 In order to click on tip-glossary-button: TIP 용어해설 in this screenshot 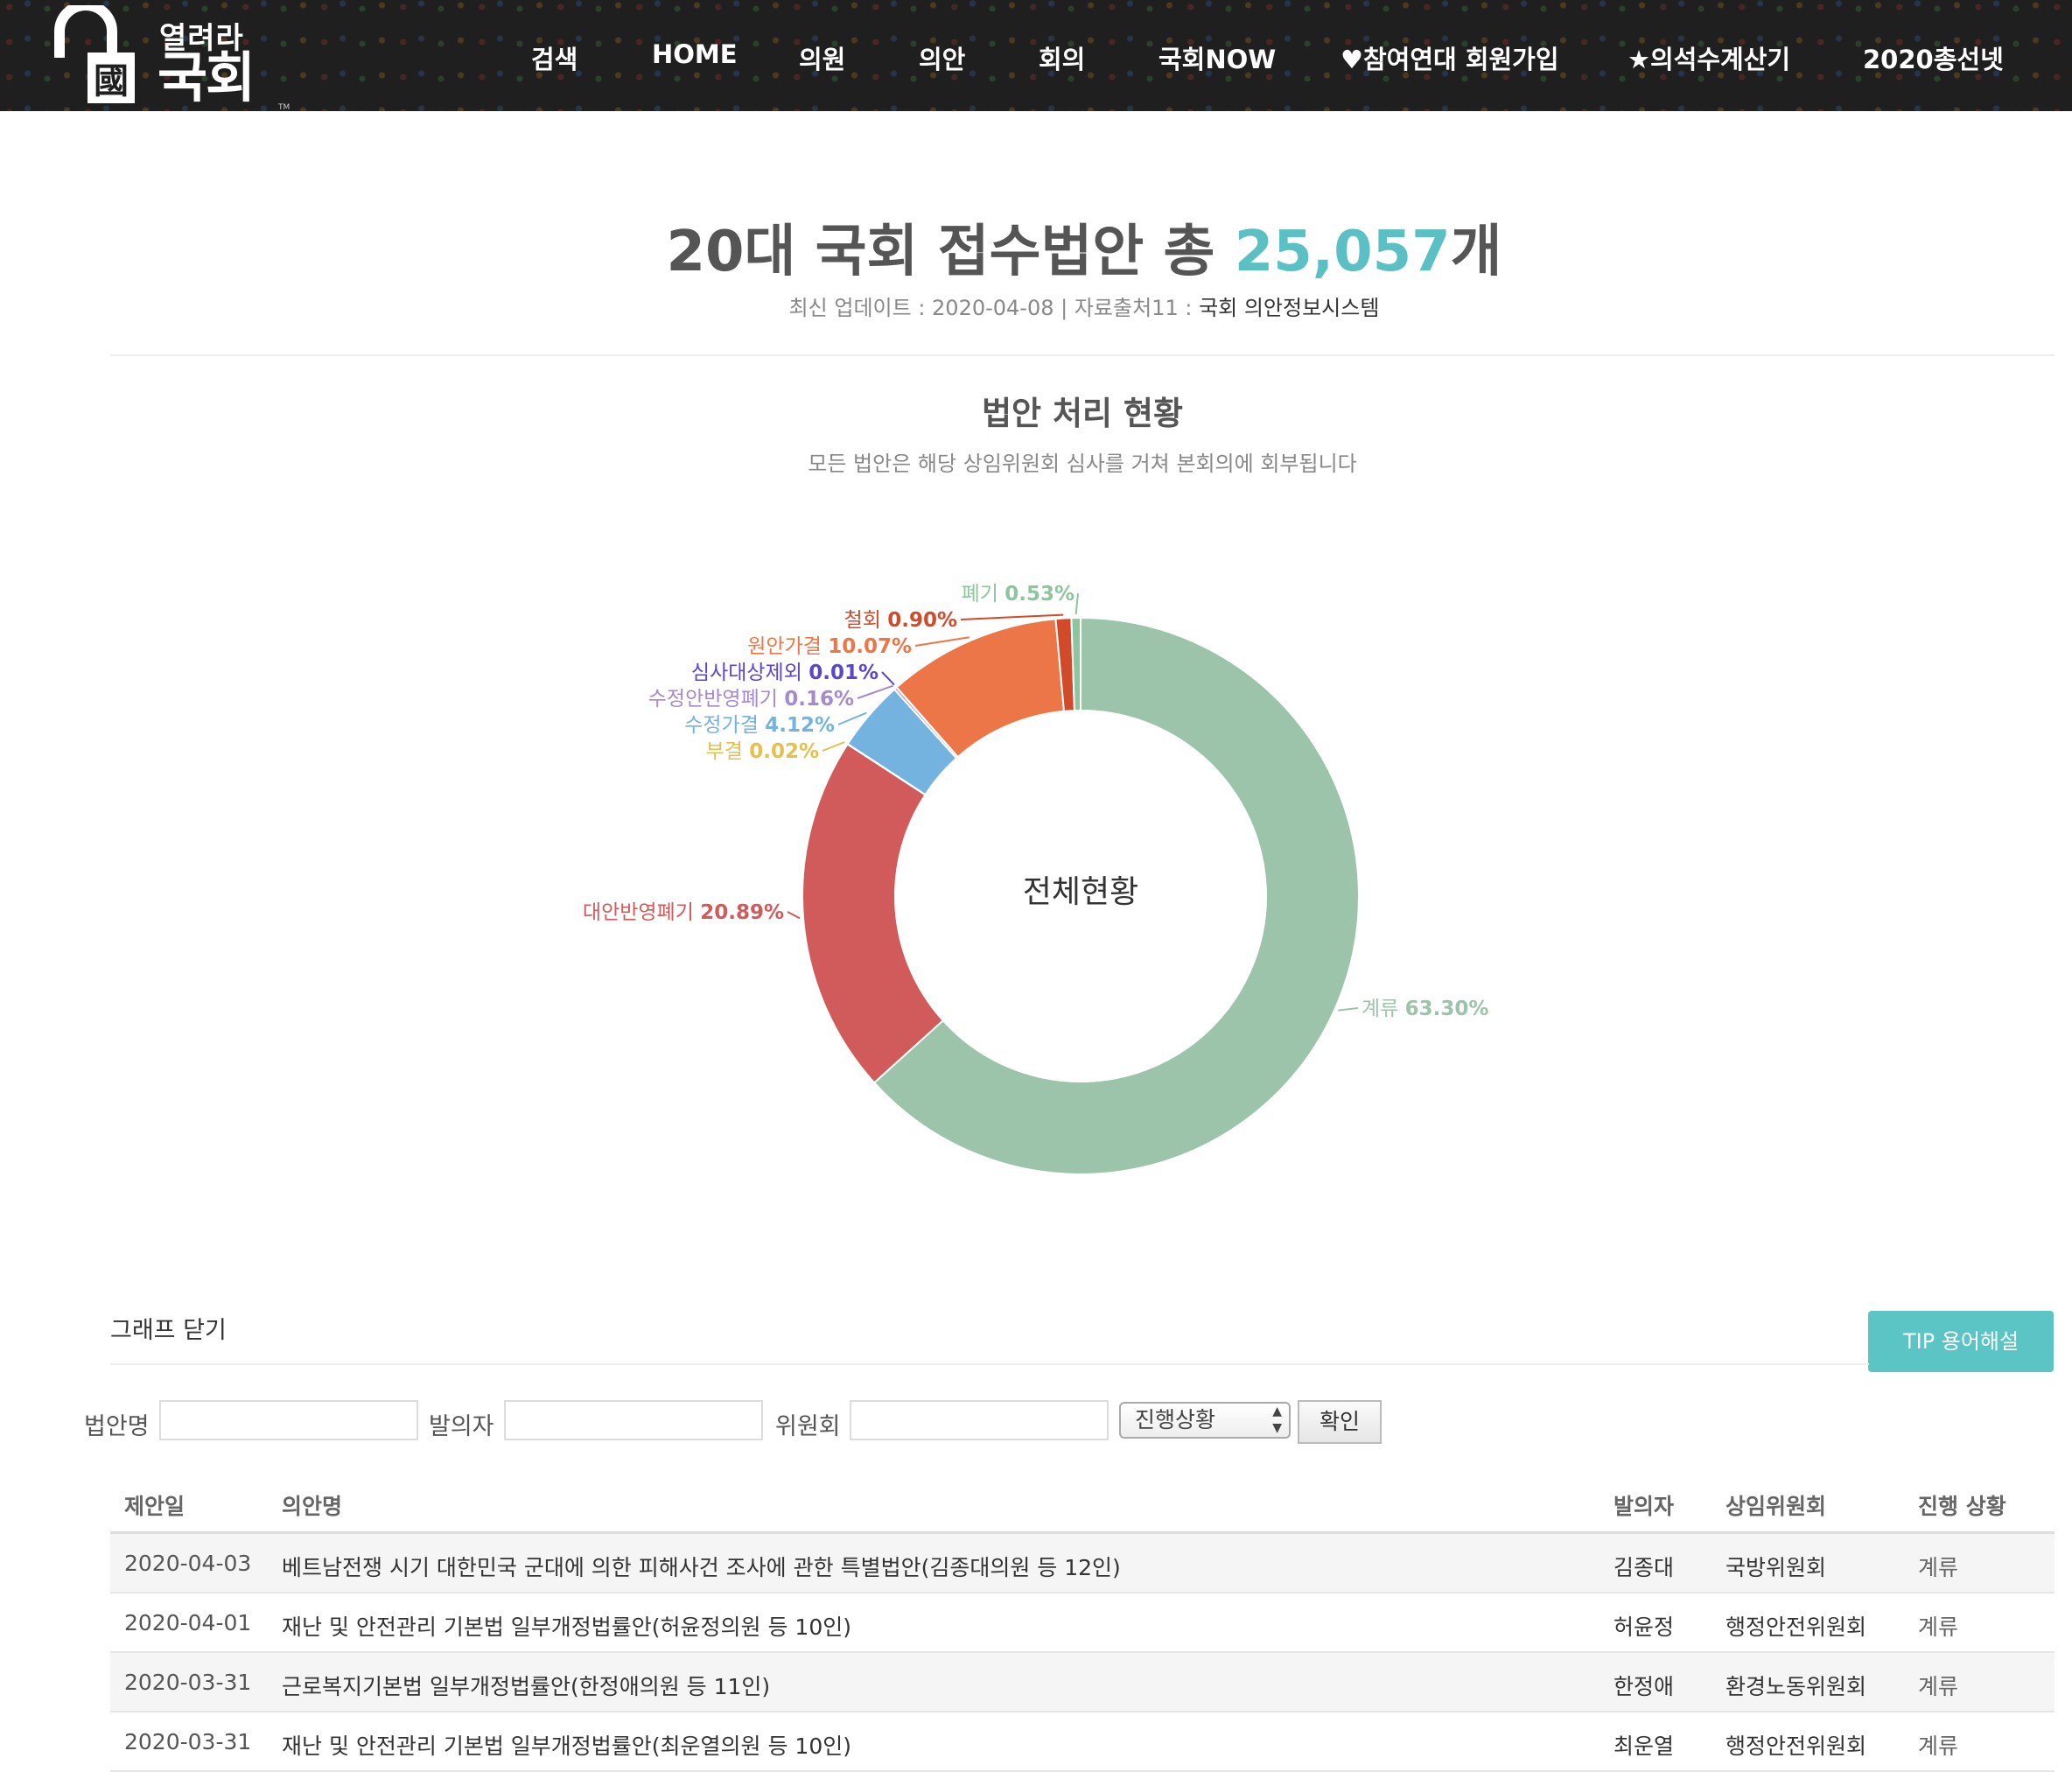, I will do `click(1961, 1341)`.